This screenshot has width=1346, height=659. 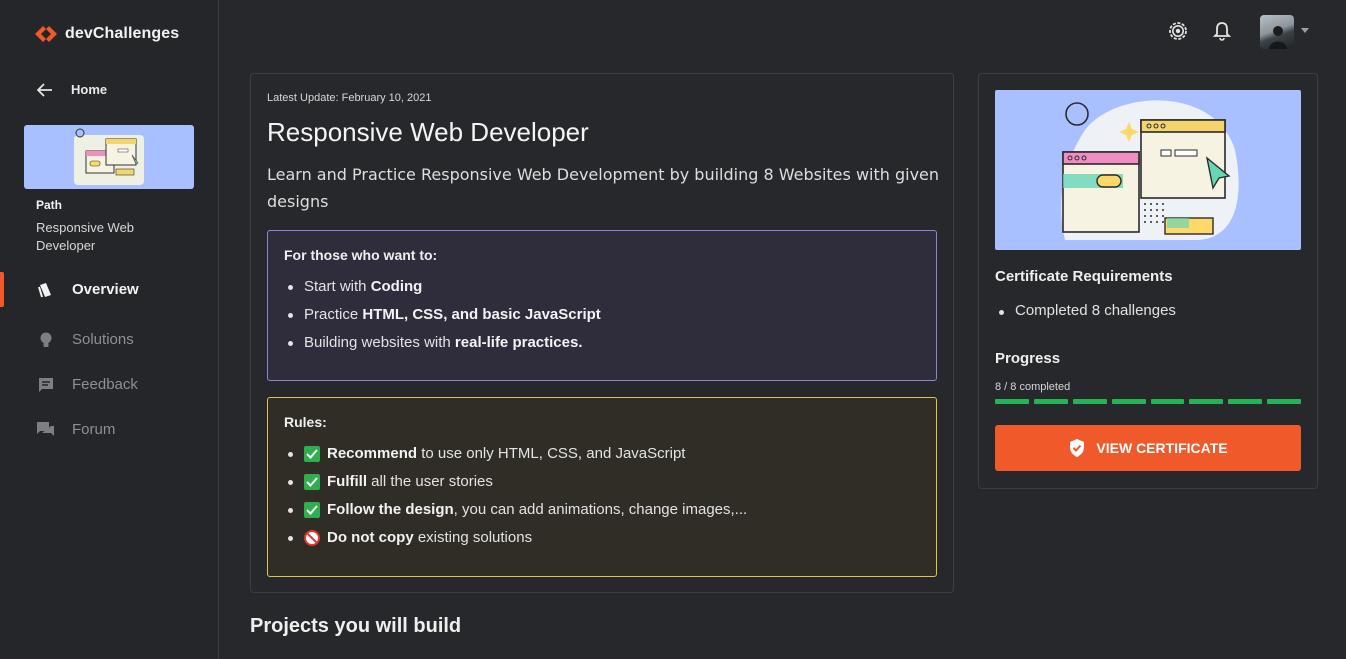 What do you see at coordinates (1162, 448) in the screenshot?
I see `view-certificate-label: VIEW CERTIFICATE` at bounding box center [1162, 448].